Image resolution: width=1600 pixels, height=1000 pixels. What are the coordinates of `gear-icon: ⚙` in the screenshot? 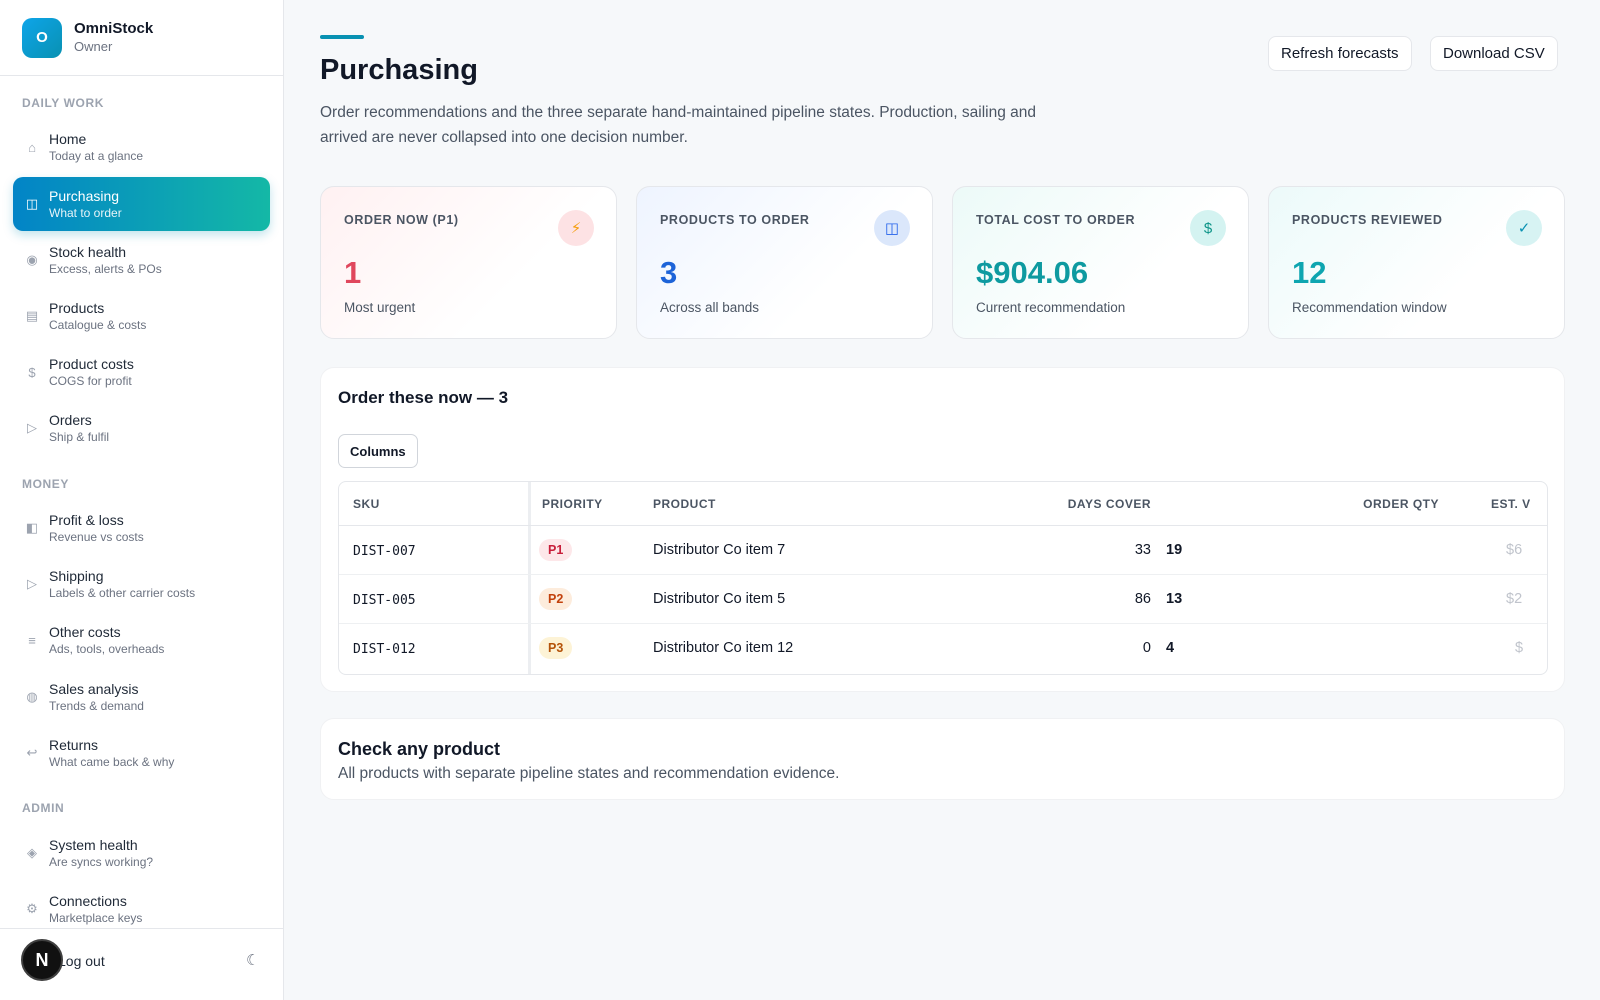 It's located at (32, 908).